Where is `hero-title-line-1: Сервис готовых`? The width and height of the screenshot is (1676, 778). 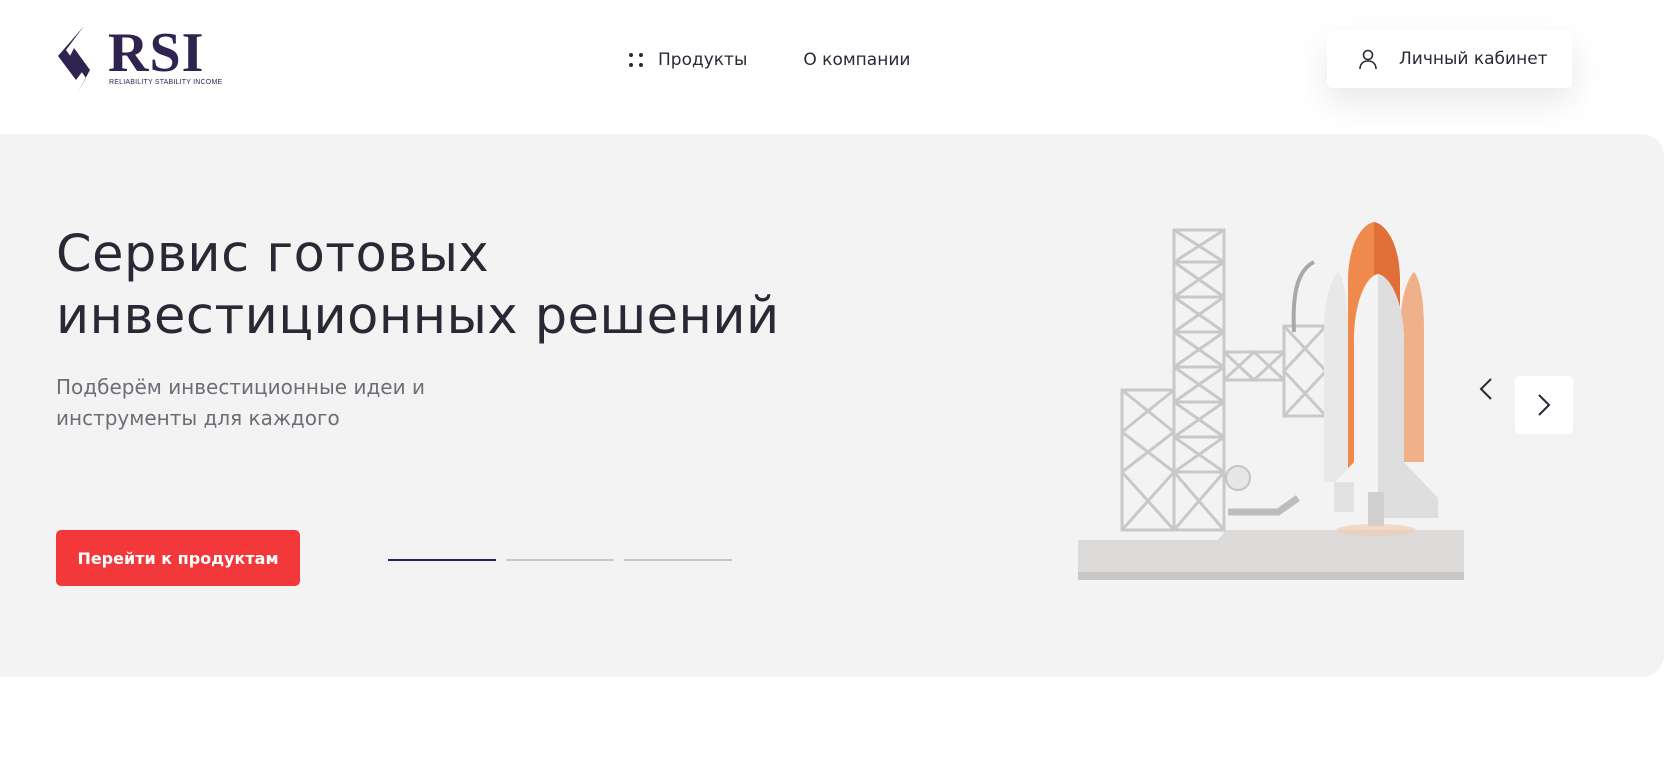
hero-title-line-1: Сервис готовых is located at coordinates (273, 254).